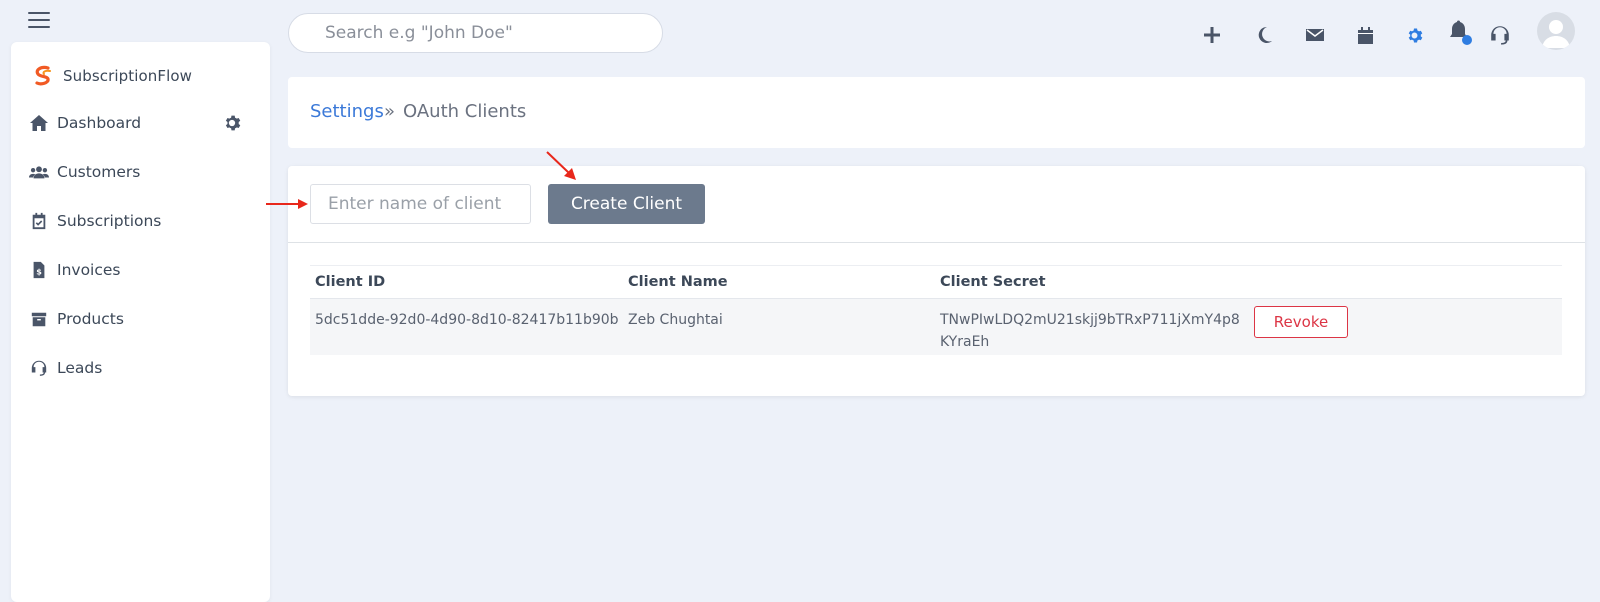 This screenshot has height=602, width=1600. What do you see at coordinates (109, 221) in the screenshot?
I see `sidebar-item-label: Subscriptions` at bounding box center [109, 221].